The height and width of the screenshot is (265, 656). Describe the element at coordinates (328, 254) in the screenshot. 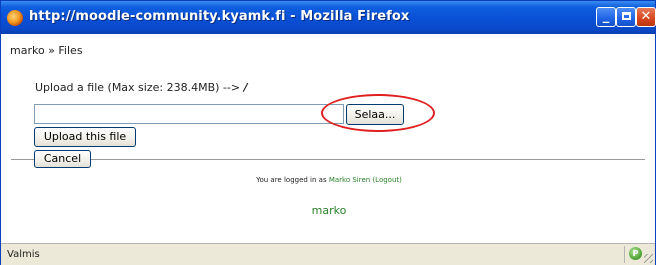

I see `status-bar: Valmis P` at that location.